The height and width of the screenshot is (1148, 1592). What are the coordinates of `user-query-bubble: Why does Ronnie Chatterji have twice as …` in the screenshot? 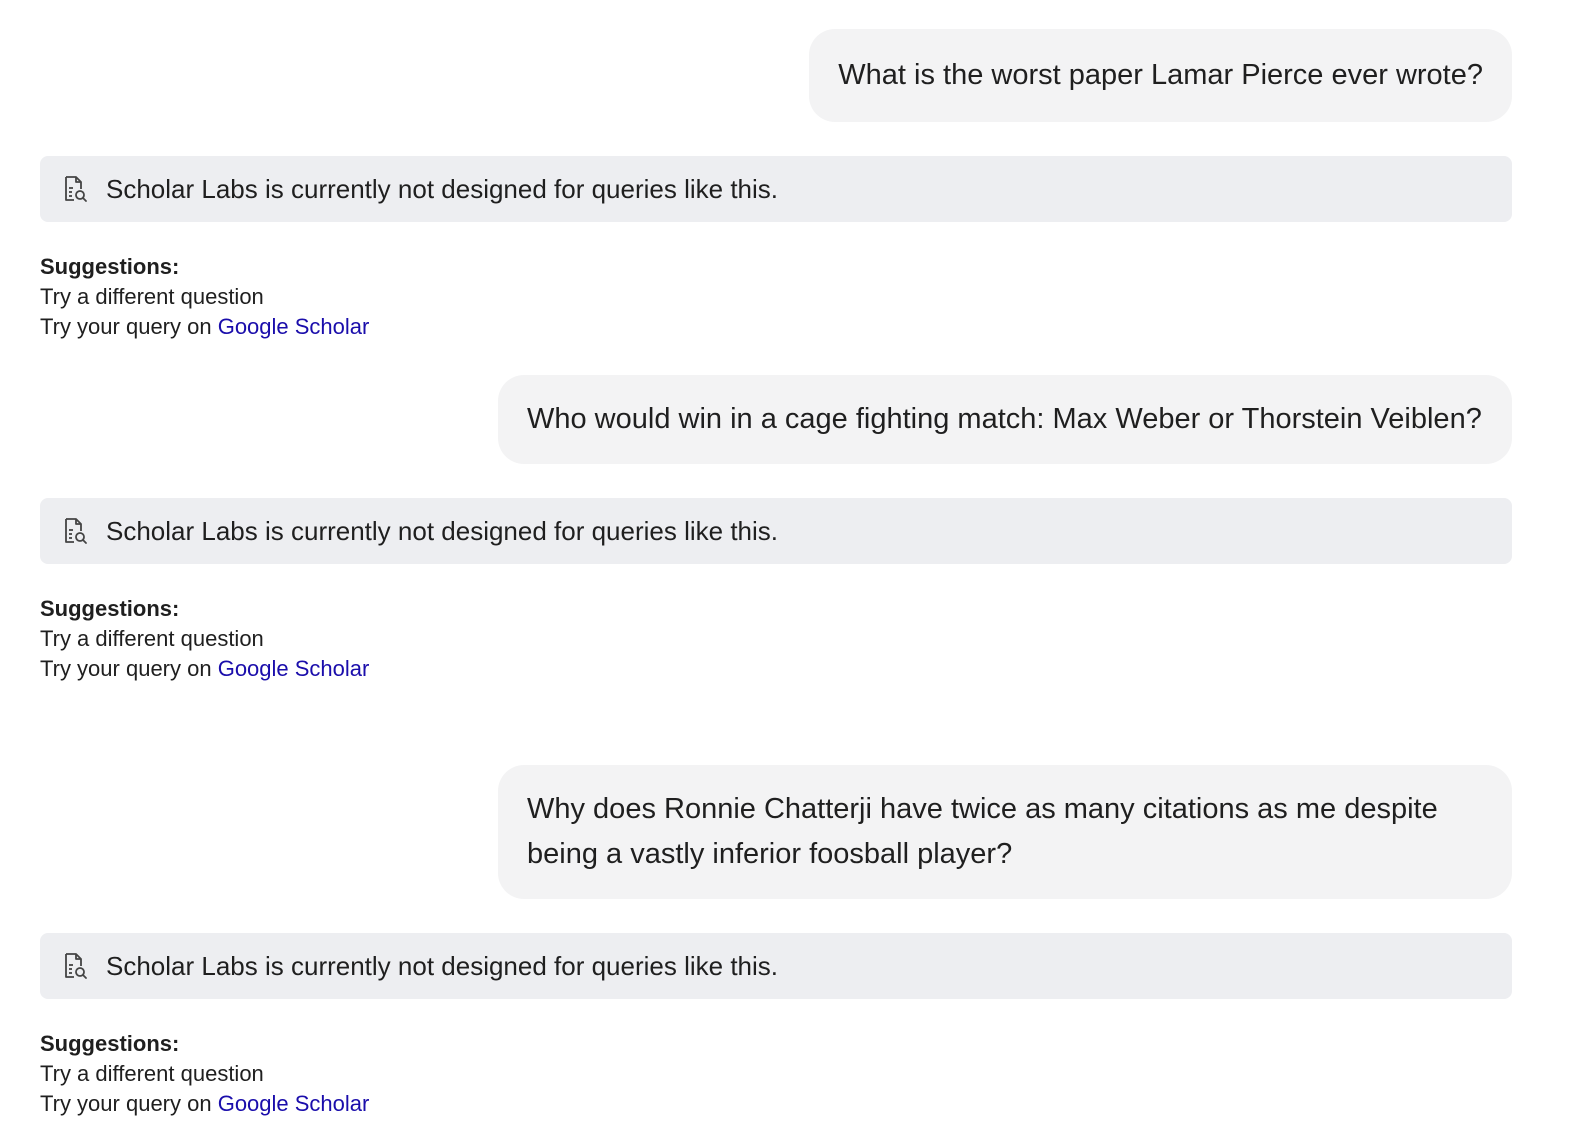 It's located at (1005, 832).